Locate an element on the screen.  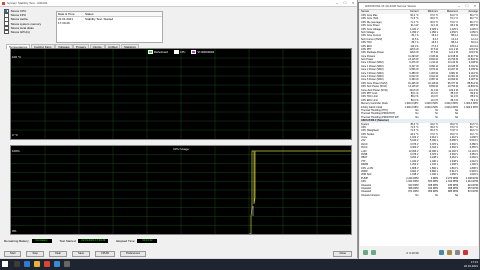
file-explorer-icon is located at coordinates (37, 264).